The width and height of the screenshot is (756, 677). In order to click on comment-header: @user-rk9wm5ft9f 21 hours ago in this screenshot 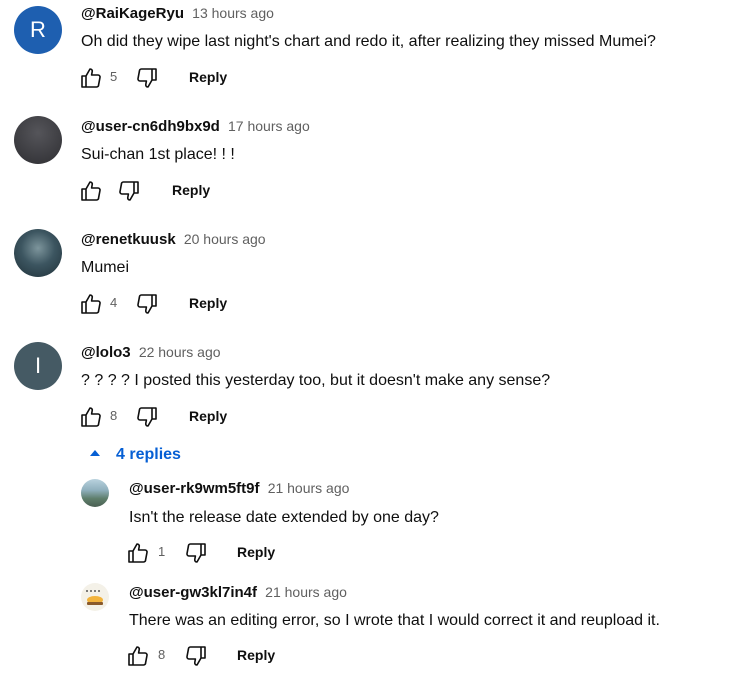, I will do `click(239, 488)`.